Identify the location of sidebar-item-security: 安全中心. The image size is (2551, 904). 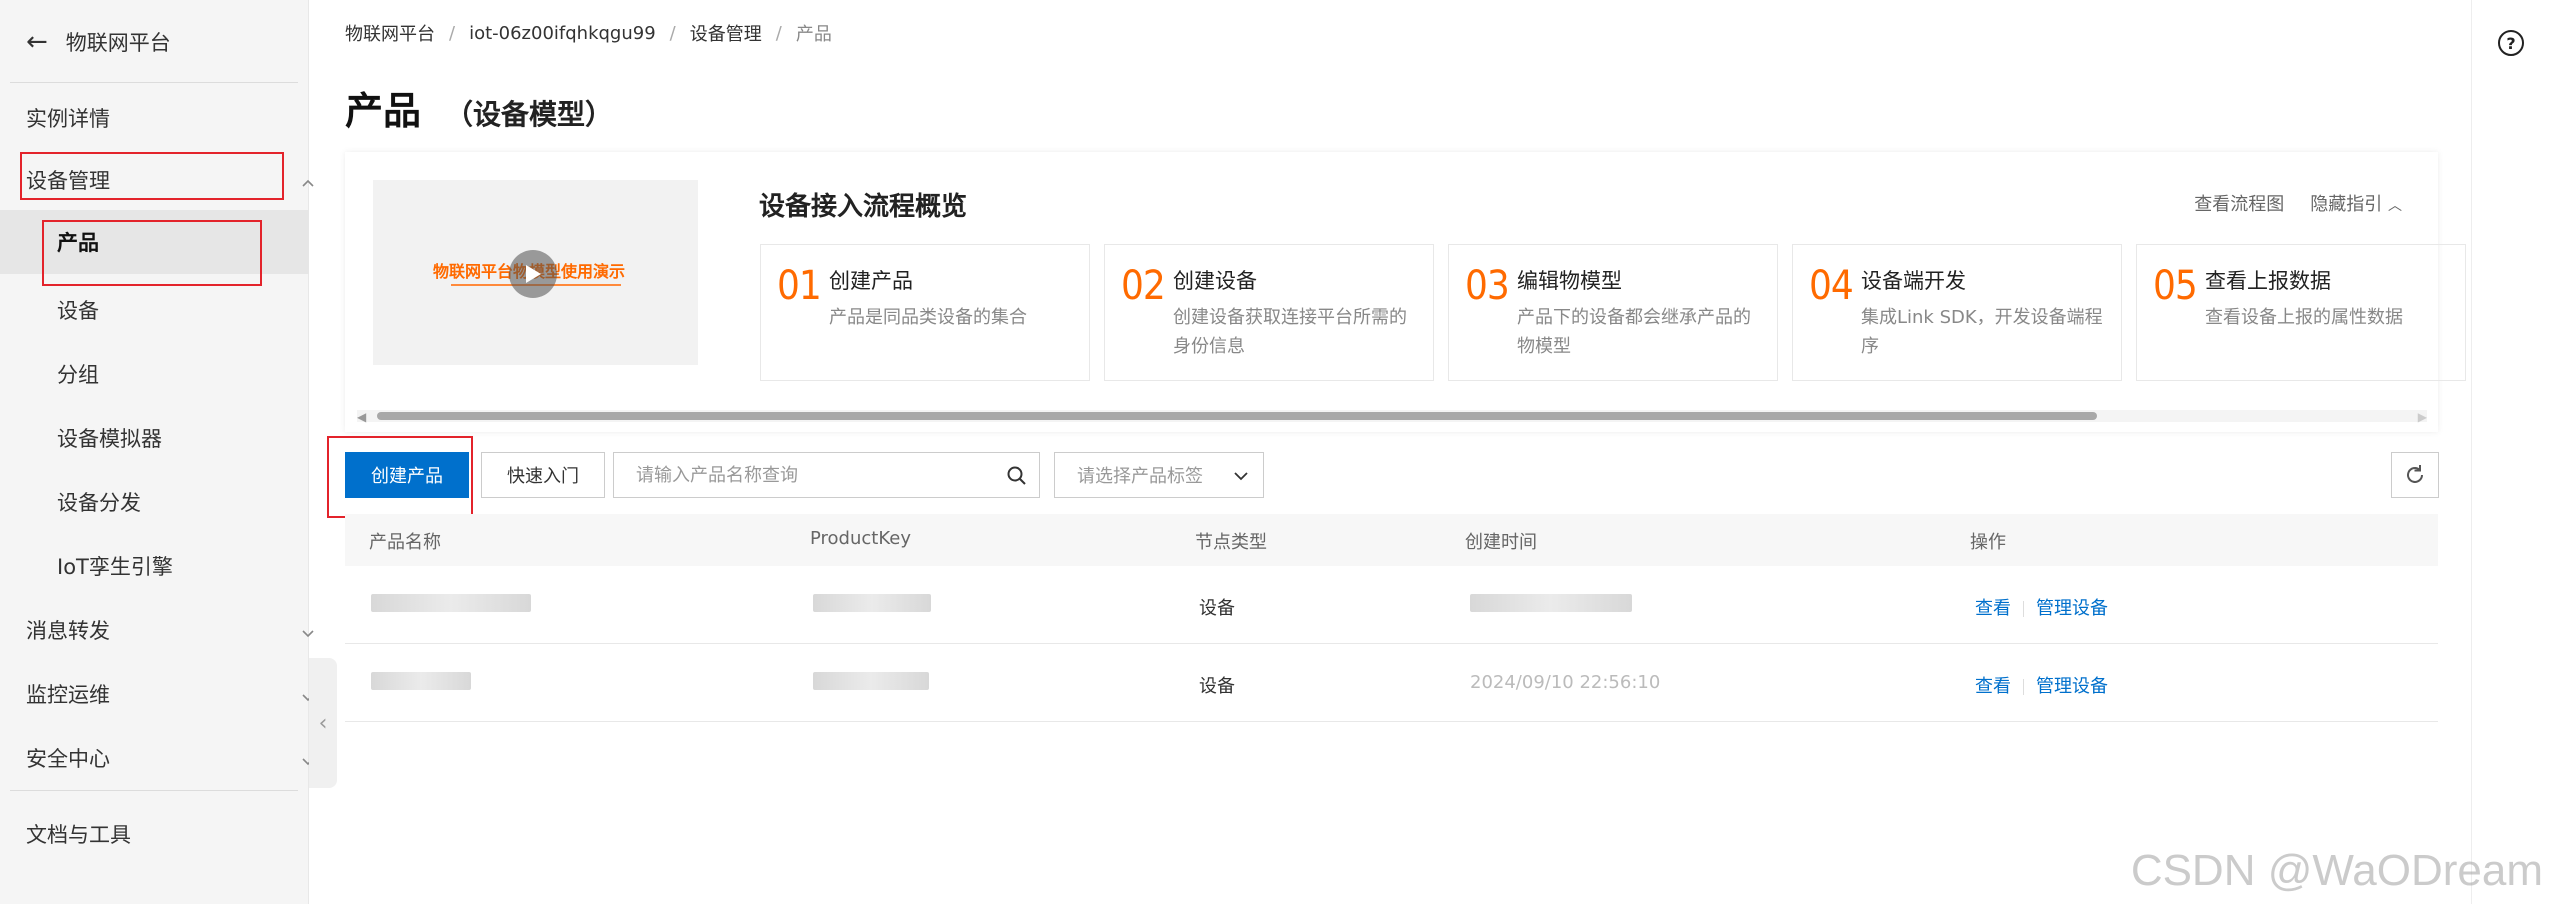
(170, 758).